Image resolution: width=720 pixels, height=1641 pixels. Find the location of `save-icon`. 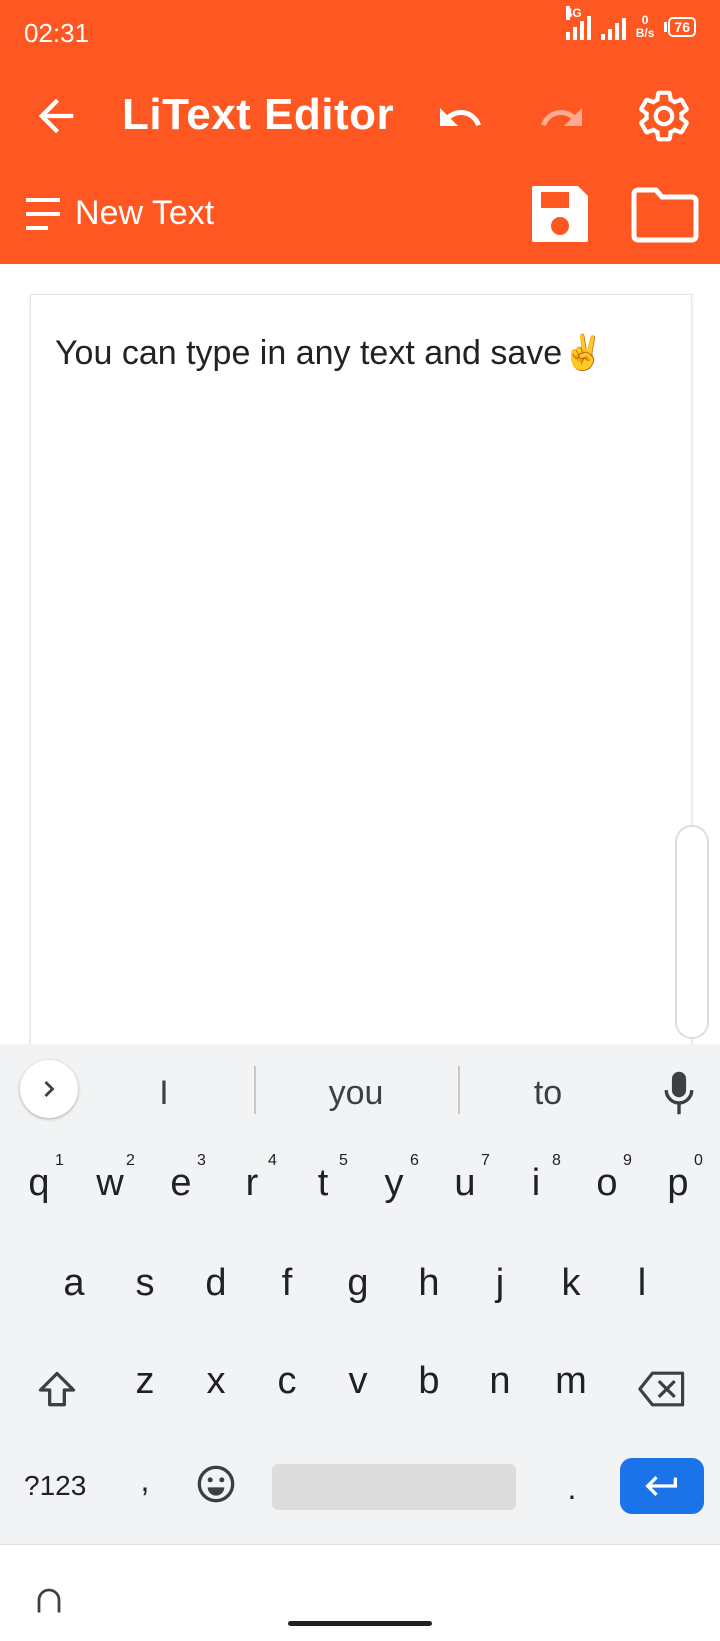

save-icon is located at coordinates (560, 214).